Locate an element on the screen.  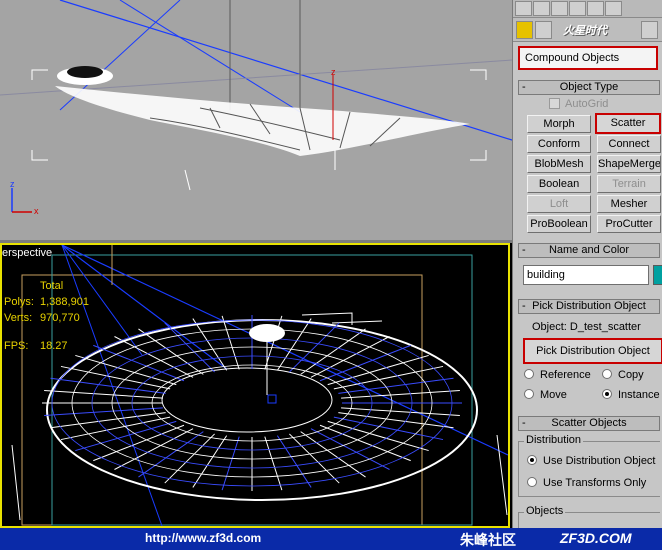
autogrid-checkbox: AutoGrid is located at coordinates (578, 104).